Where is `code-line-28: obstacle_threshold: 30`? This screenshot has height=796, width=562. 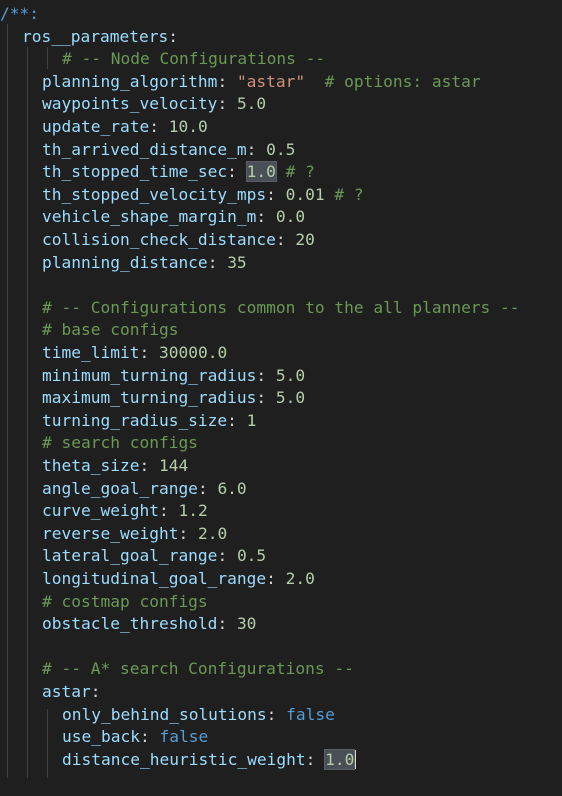 code-line-28: obstacle_threshold: 30 is located at coordinates (149, 624).